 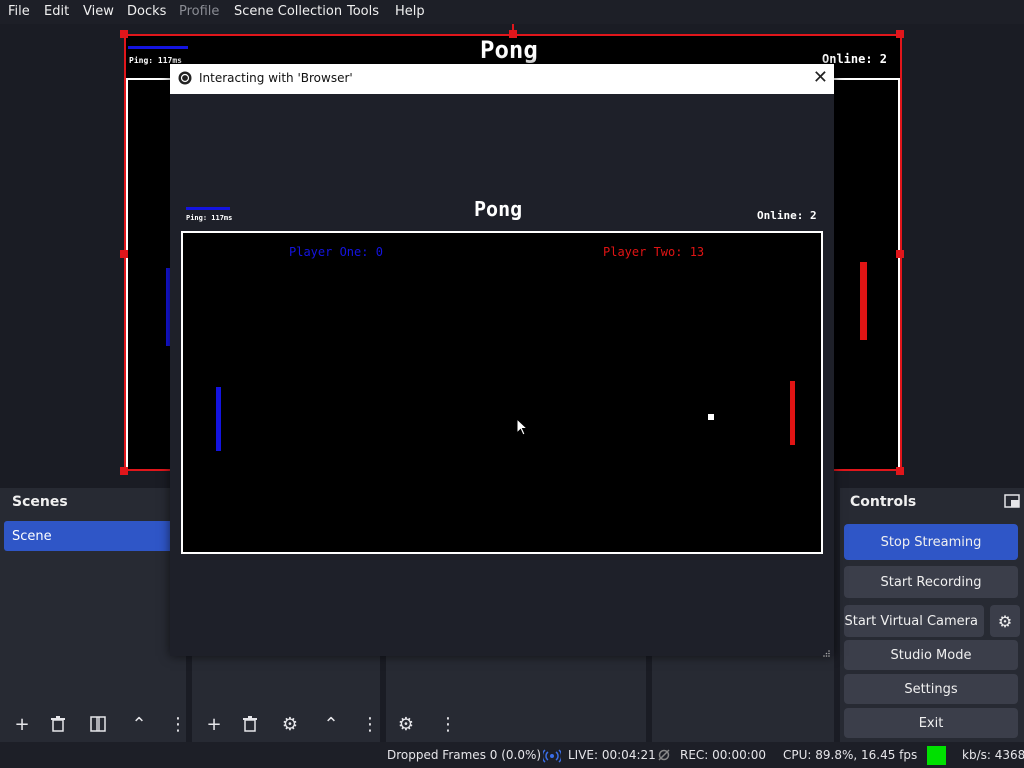 What do you see at coordinates (820, 77) in the screenshot?
I see `close-icon: ✕` at bounding box center [820, 77].